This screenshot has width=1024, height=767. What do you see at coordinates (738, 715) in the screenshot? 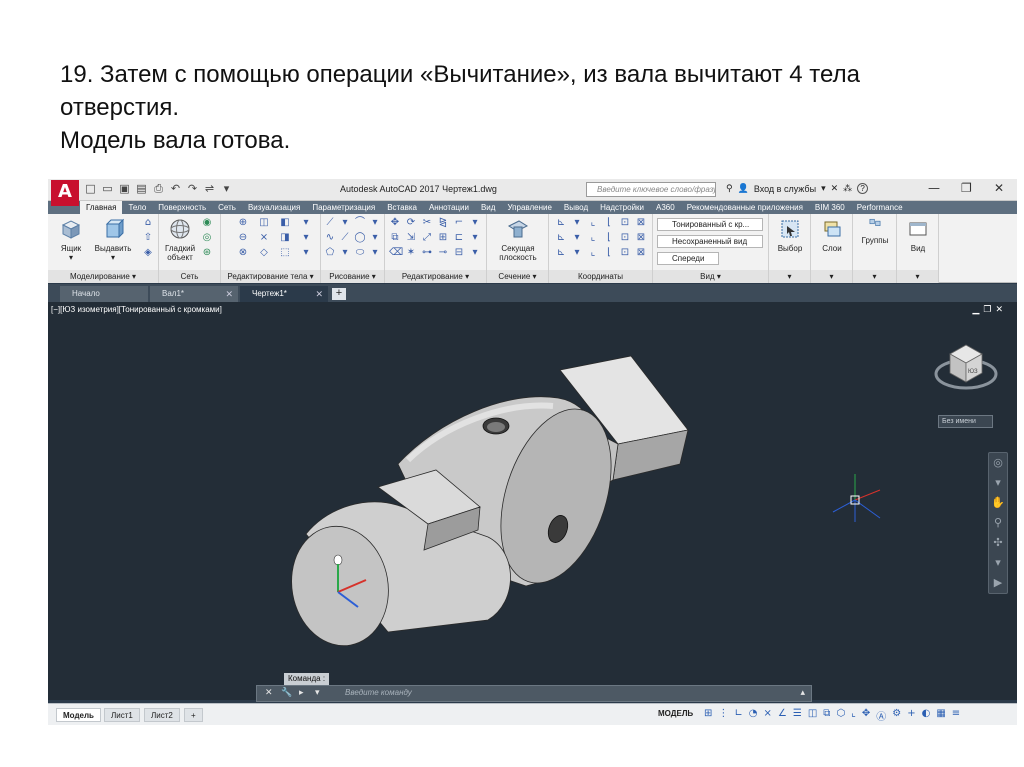
I see `ortho-icon: ∟` at bounding box center [738, 715].